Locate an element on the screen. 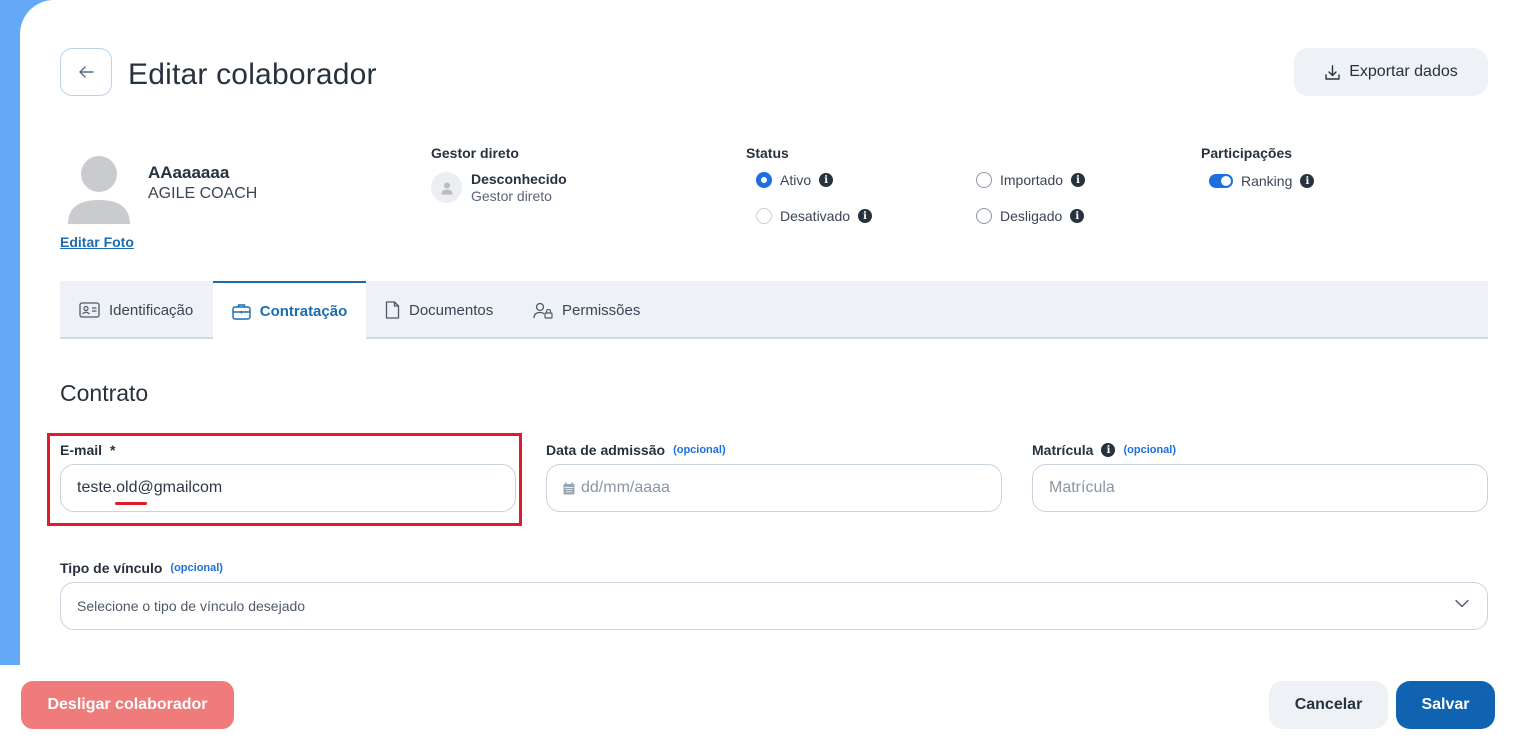  status-option-label: Desativado is located at coordinates (815, 216).